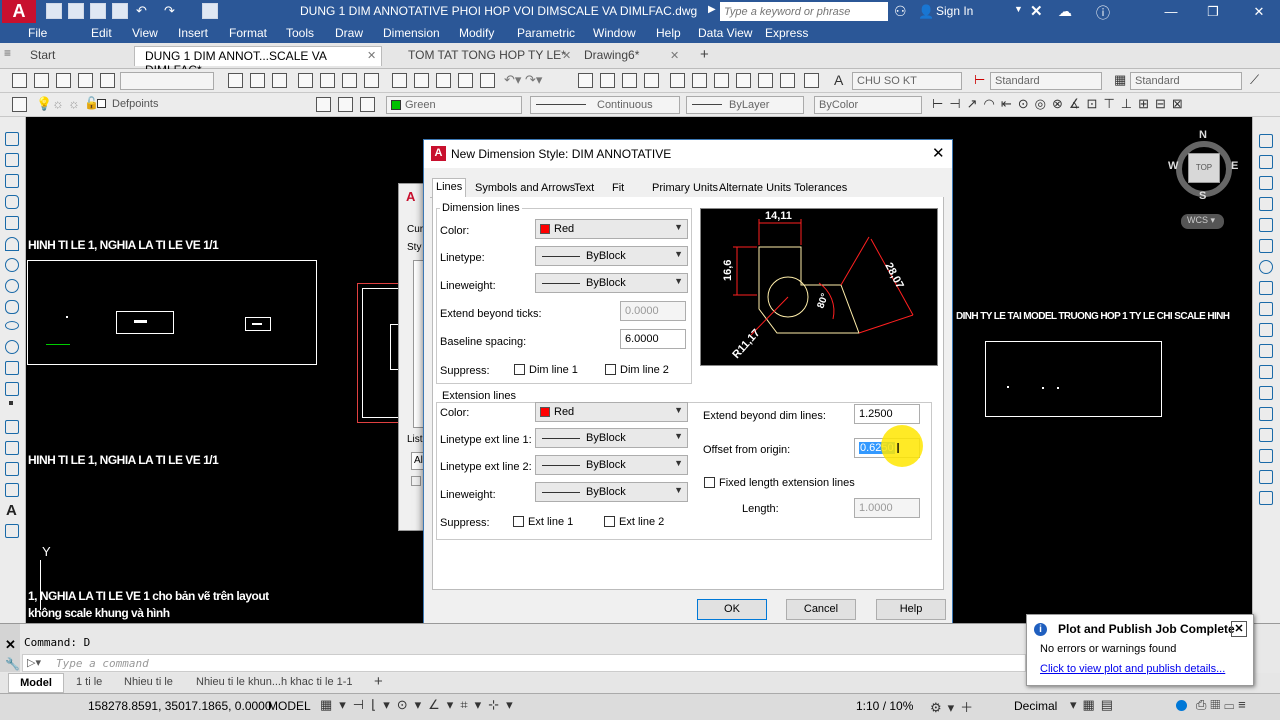 The image size is (1280, 720). I want to click on fillet-icon, so click(1266, 456).